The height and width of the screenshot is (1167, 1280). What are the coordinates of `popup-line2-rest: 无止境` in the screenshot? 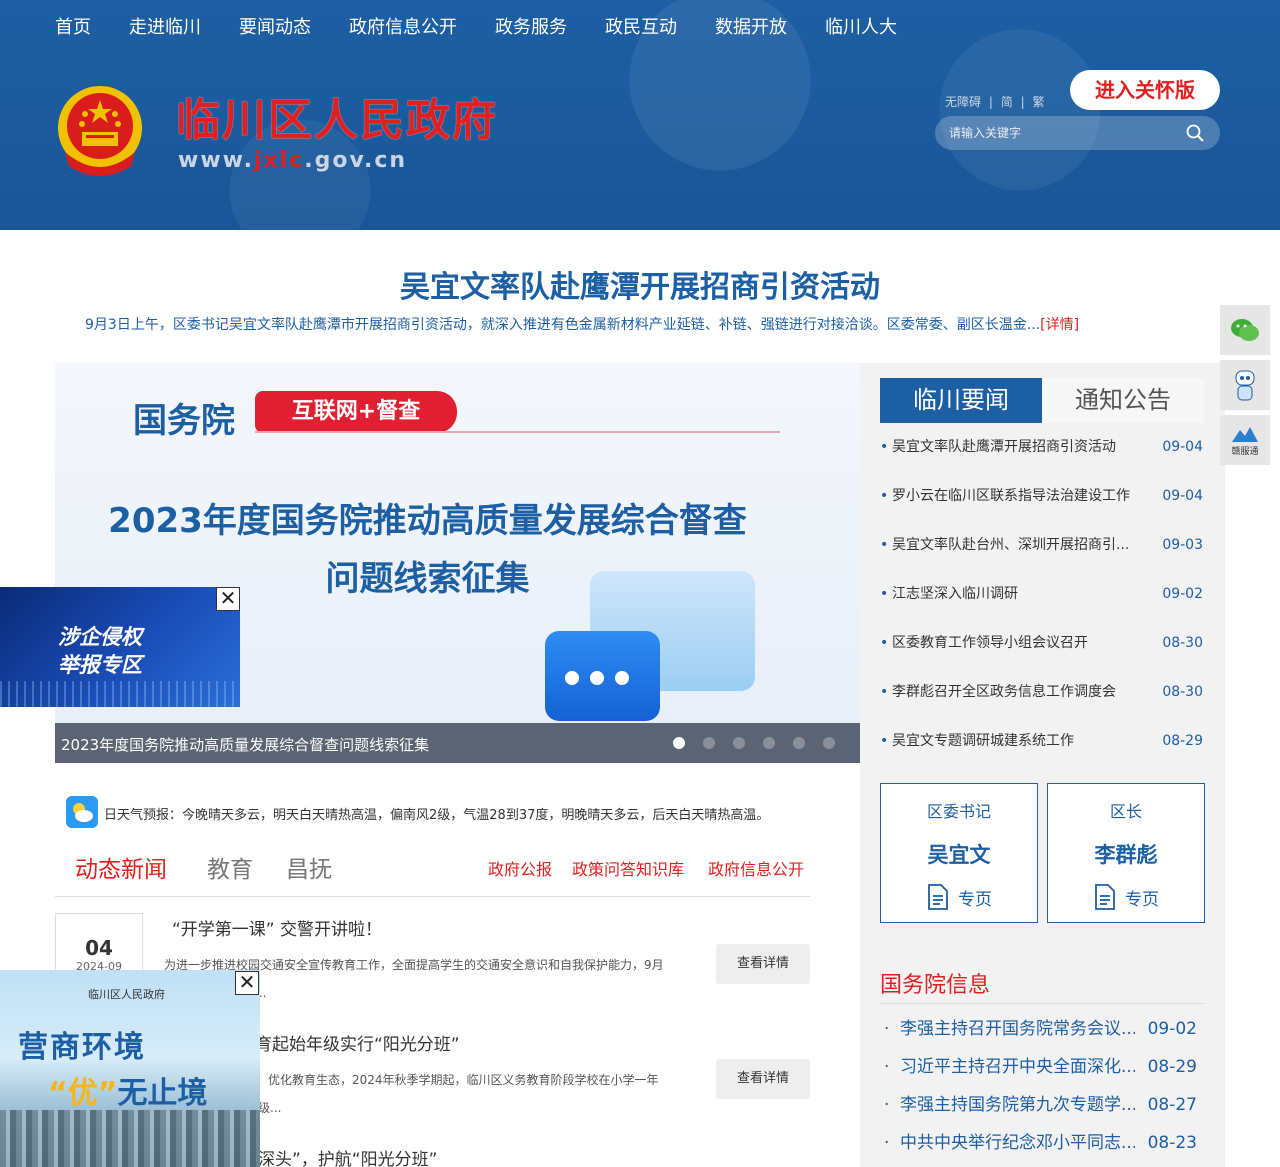 It's located at (162, 1093).